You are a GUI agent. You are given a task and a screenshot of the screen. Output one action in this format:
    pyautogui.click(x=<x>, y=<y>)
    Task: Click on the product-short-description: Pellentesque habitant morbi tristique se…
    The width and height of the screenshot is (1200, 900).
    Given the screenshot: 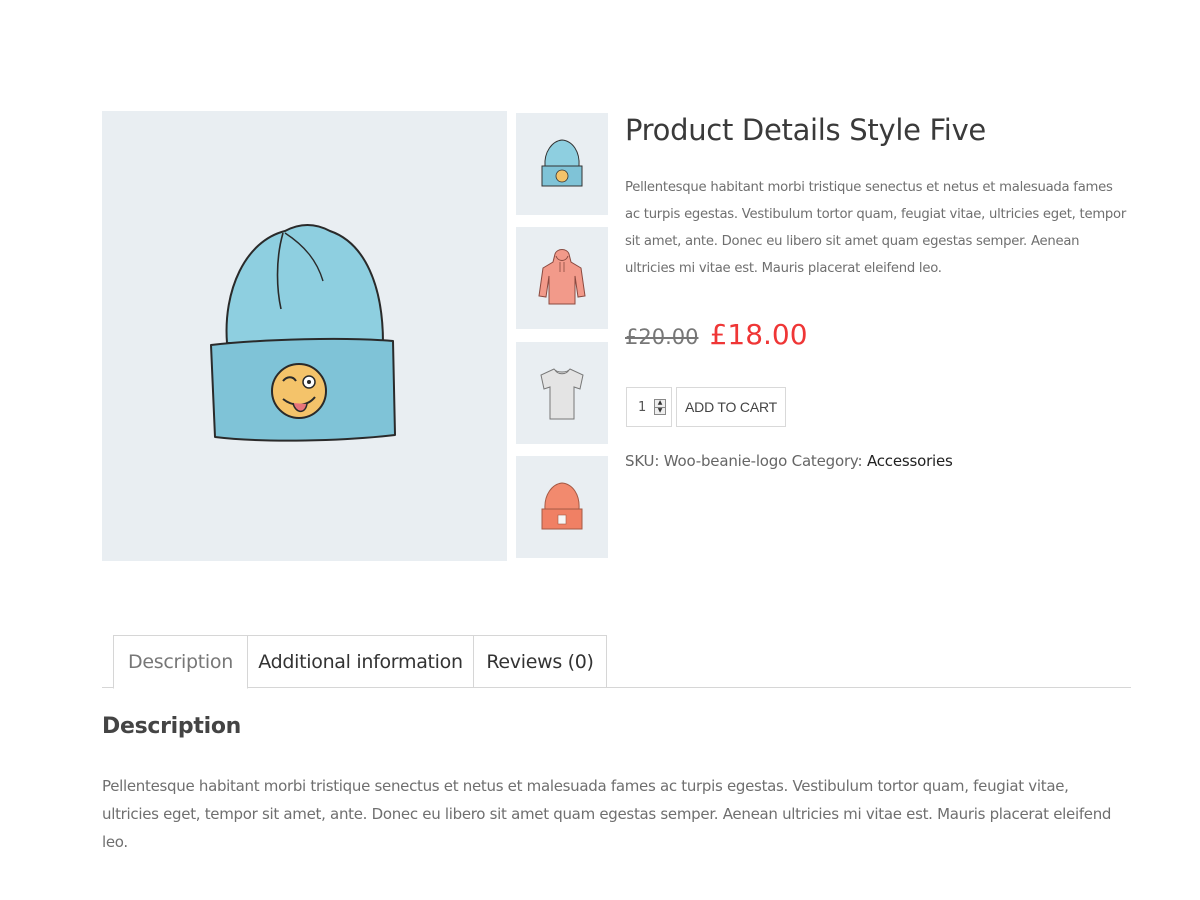 What is the action you would take?
    pyautogui.click(x=876, y=228)
    